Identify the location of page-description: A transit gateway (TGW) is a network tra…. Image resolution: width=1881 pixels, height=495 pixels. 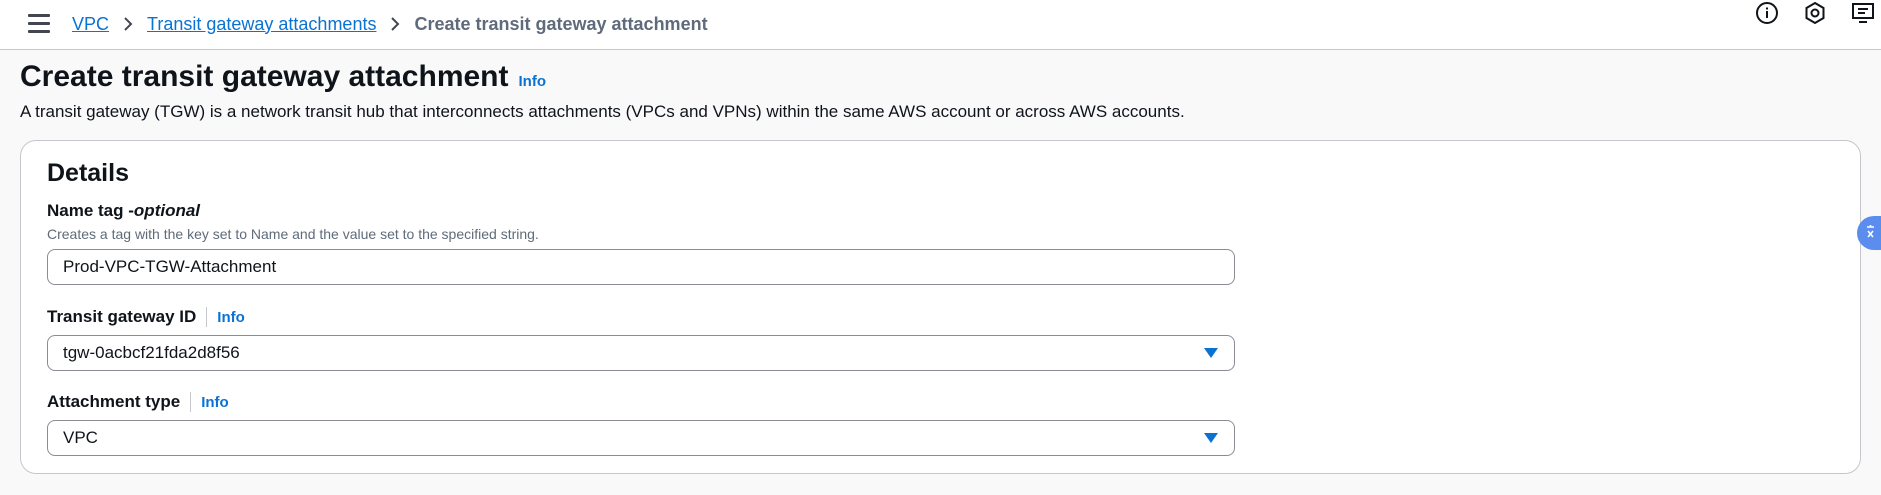
(602, 111).